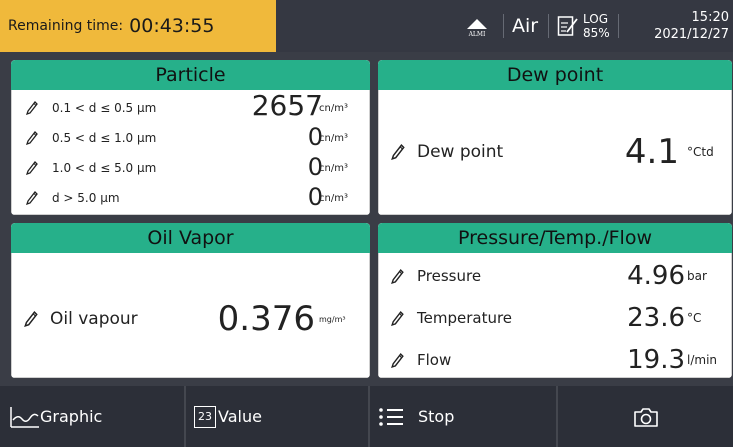 This screenshot has width=733, height=447. I want to click on remaining-time-value: 00:43:55, so click(172, 26).